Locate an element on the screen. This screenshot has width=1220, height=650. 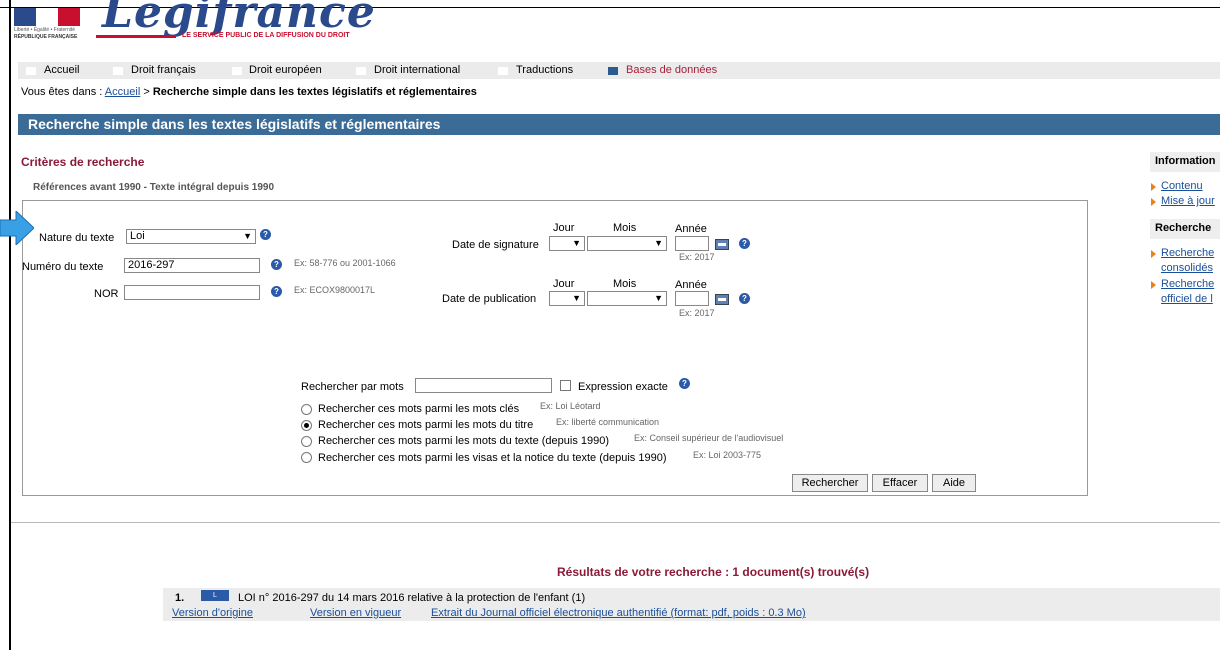
jour-header: Jour is located at coordinates (564, 284).